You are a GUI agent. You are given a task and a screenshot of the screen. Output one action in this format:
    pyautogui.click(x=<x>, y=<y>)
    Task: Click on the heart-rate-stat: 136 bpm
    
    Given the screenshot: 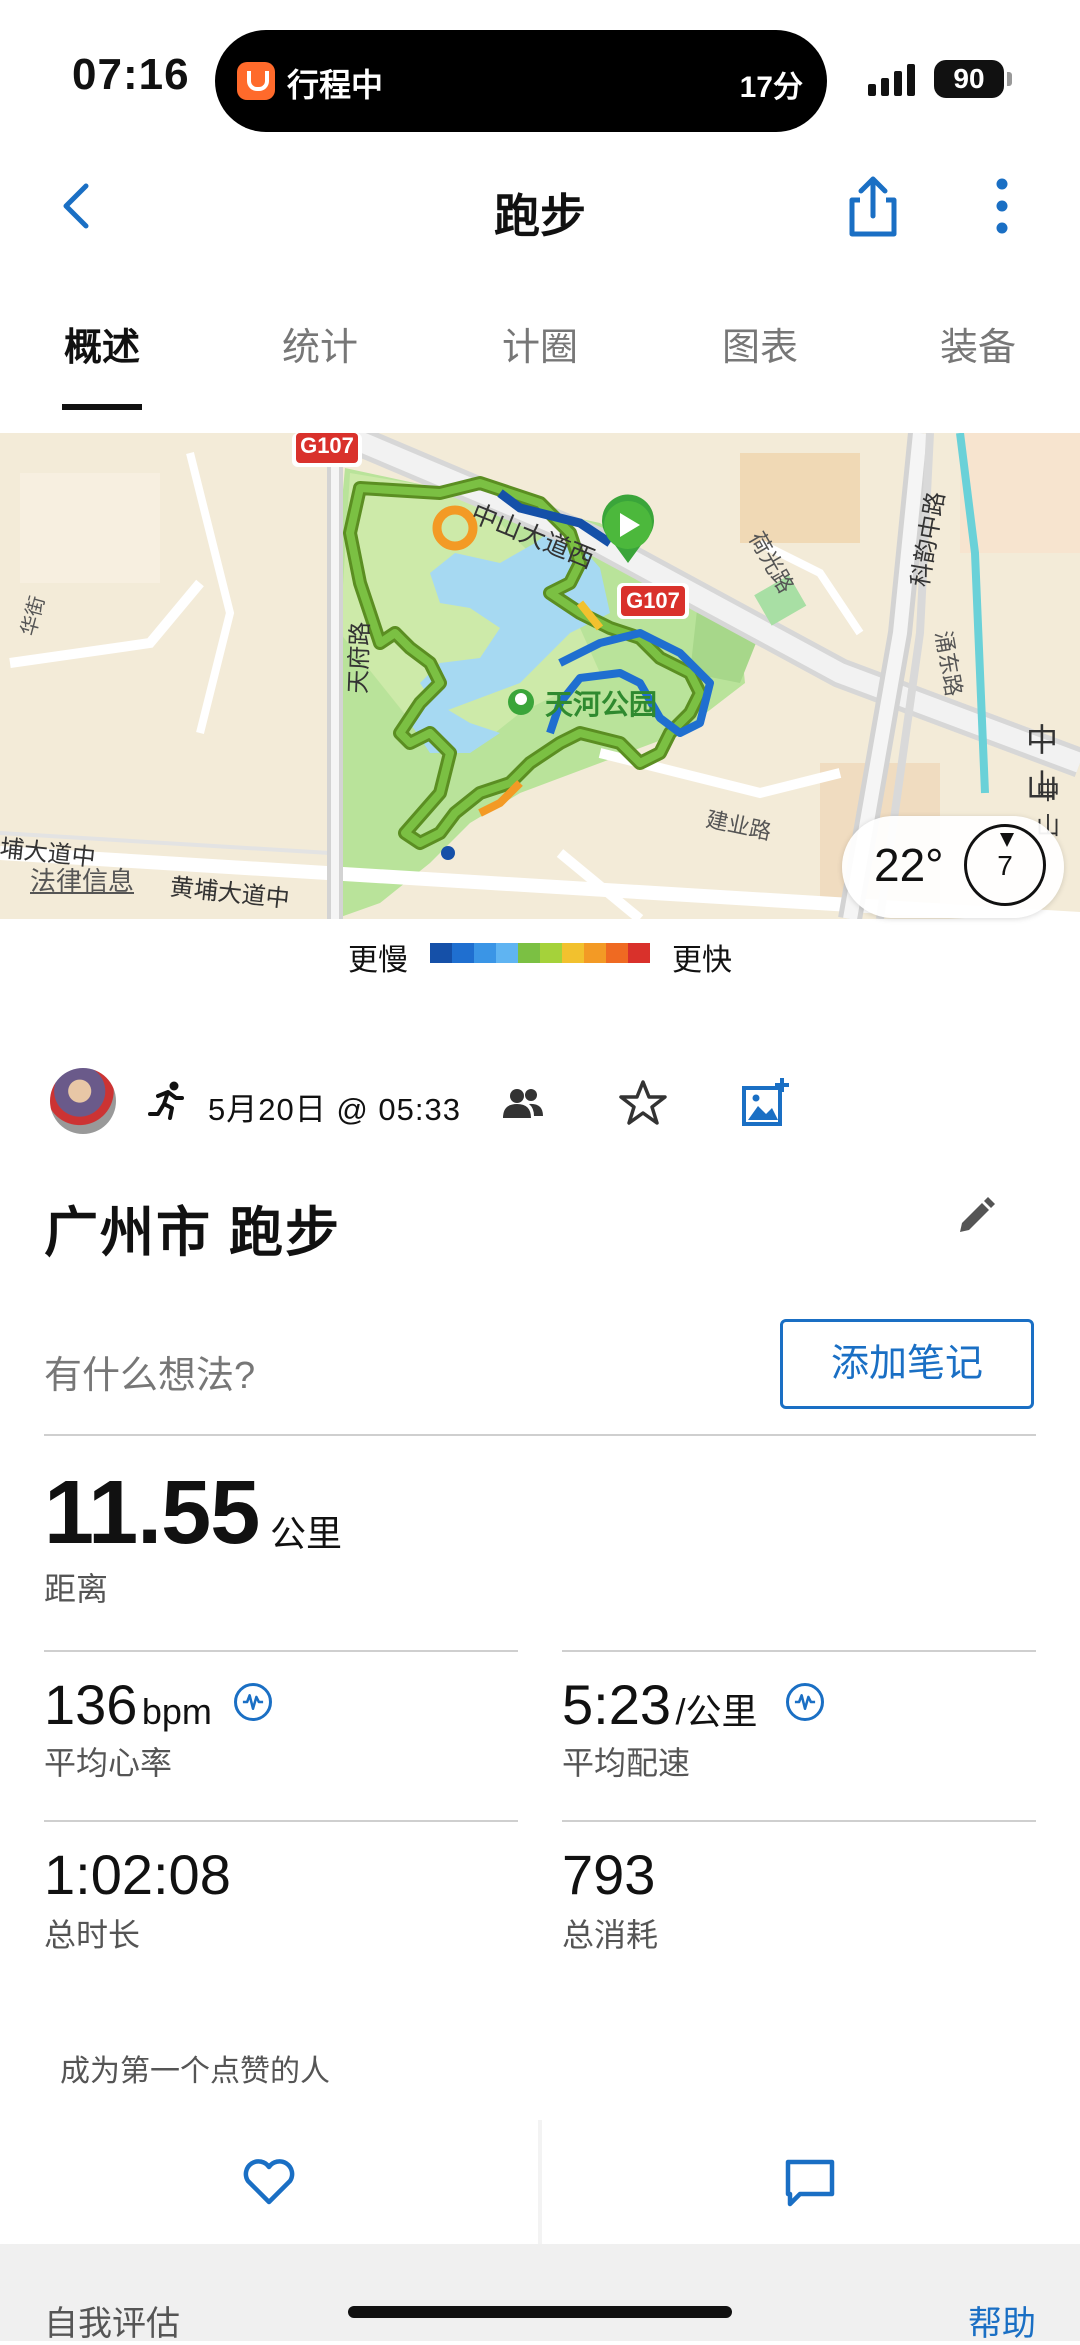 What is the action you would take?
    pyautogui.click(x=128, y=1704)
    